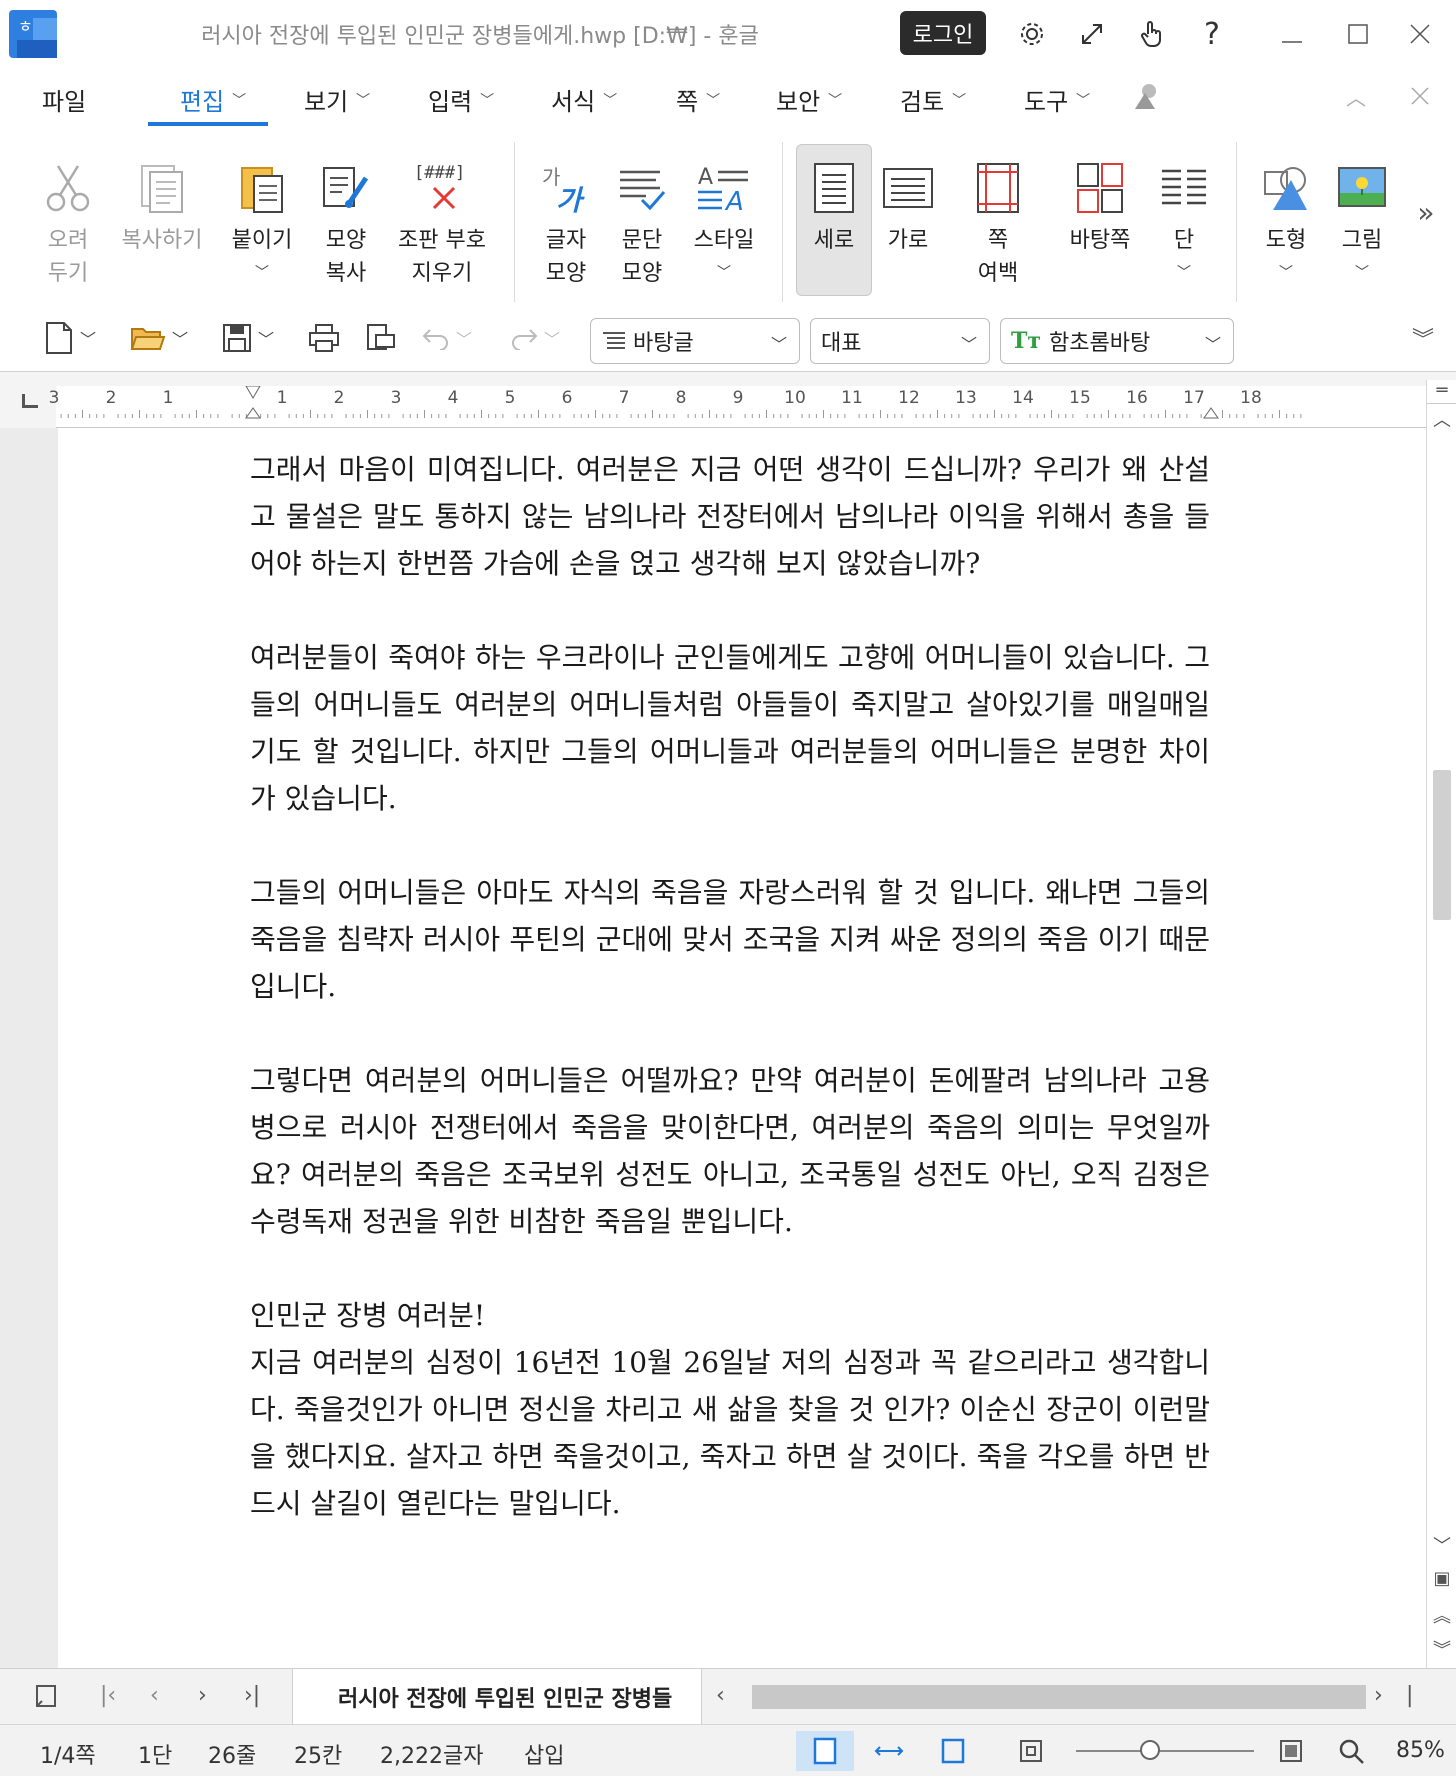 The width and height of the screenshot is (1456, 1776). I want to click on new-tab-icon, so click(46, 1699).